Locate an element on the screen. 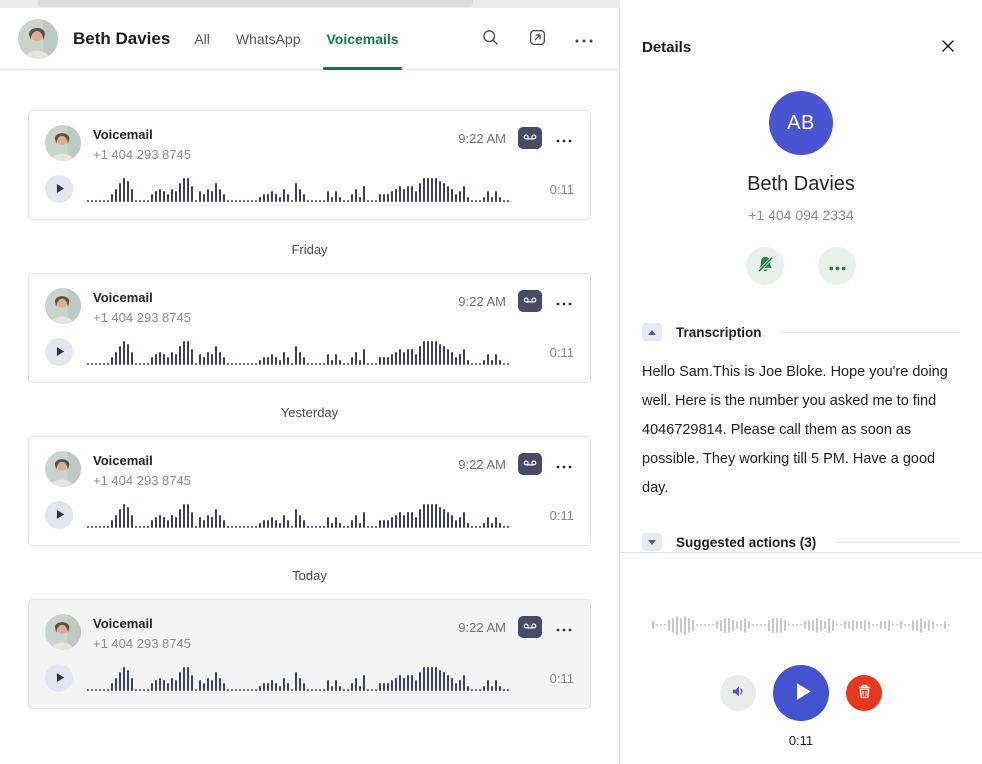 This screenshot has height=764, width=982. page-title: Beth Davies is located at coordinates (122, 38).